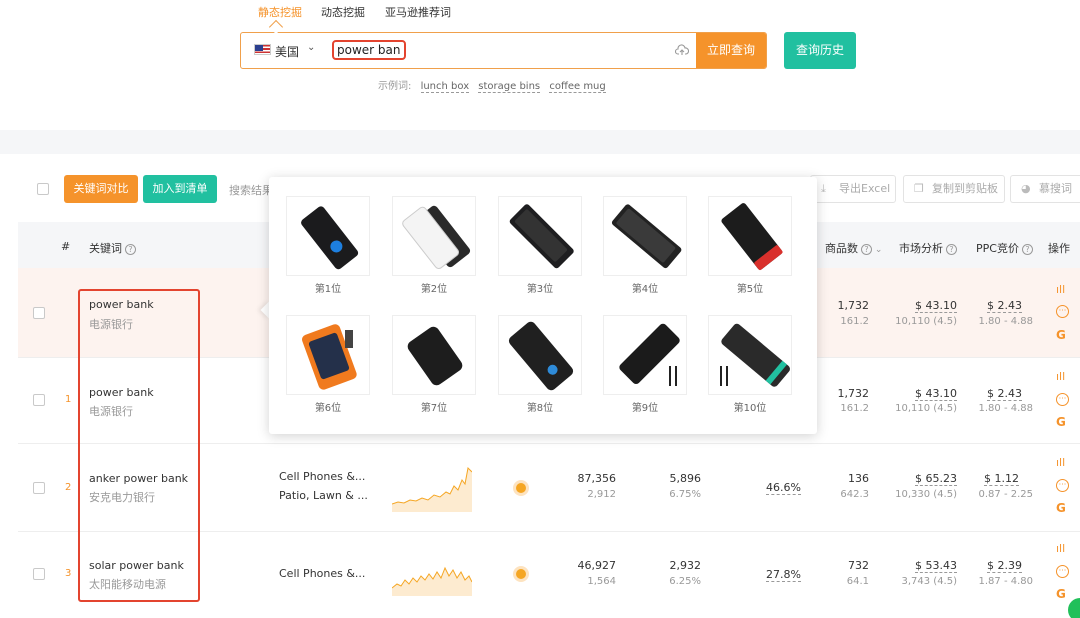 This screenshot has height=618, width=1080. Describe the element at coordinates (597, 565) in the screenshot. I see `search-volume: 46,927` at that location.